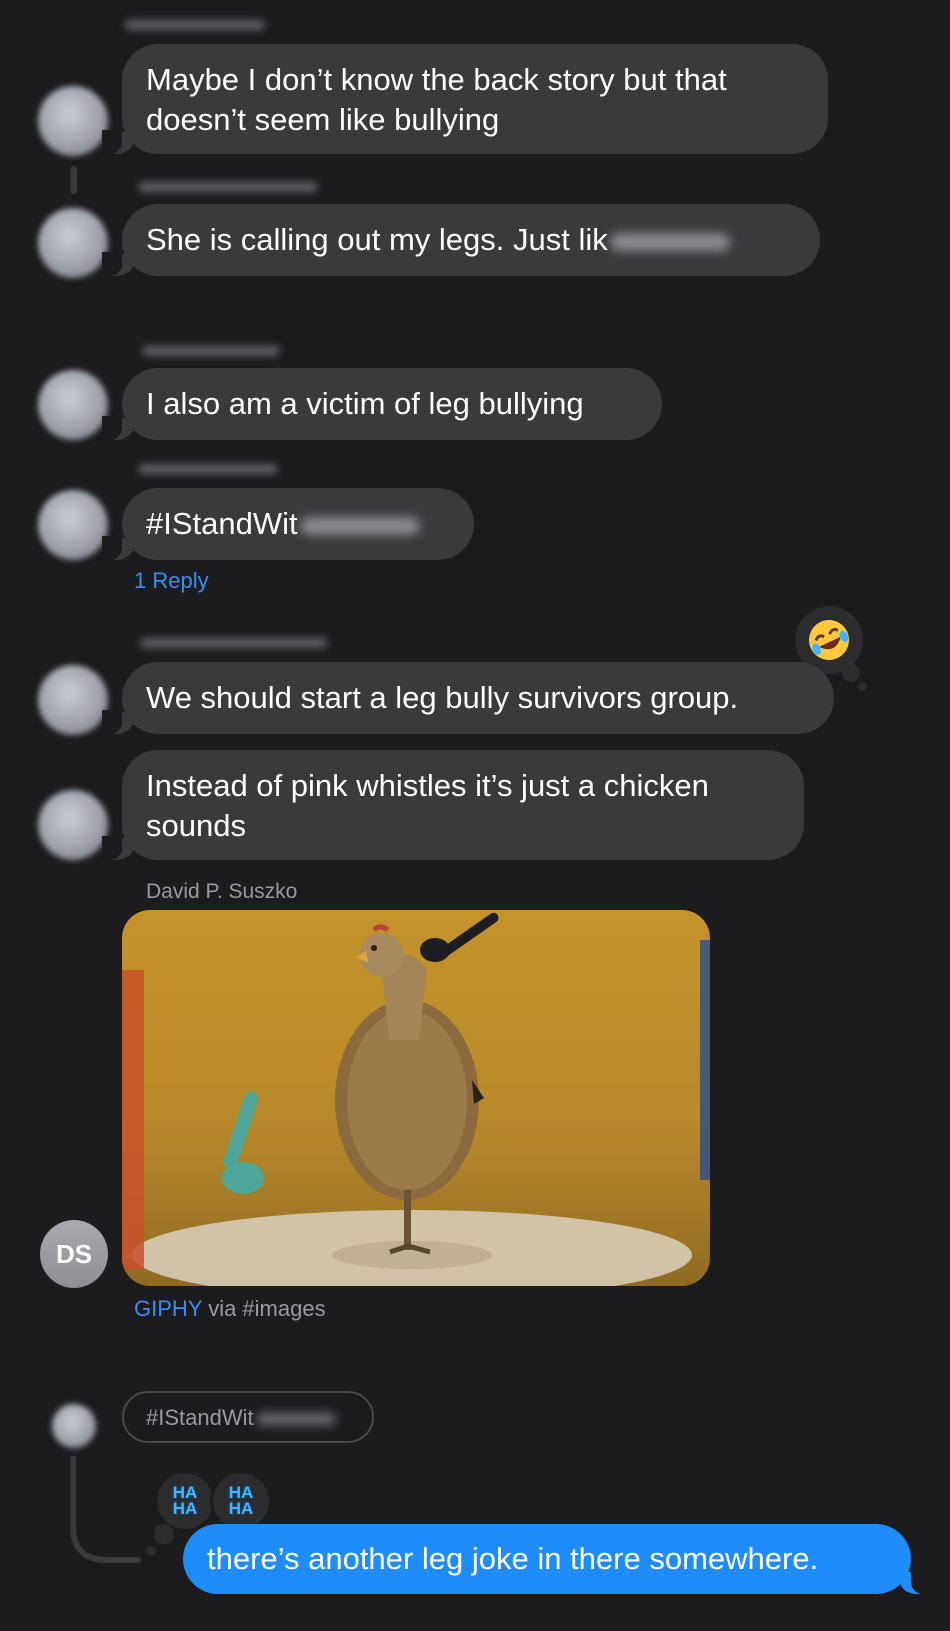 This screenshot has width=950, height=1631. What do you see at coordinates (241, 1130) in the screenshot?
I see `gif-teal-note` at bounding box center [241, 1130].